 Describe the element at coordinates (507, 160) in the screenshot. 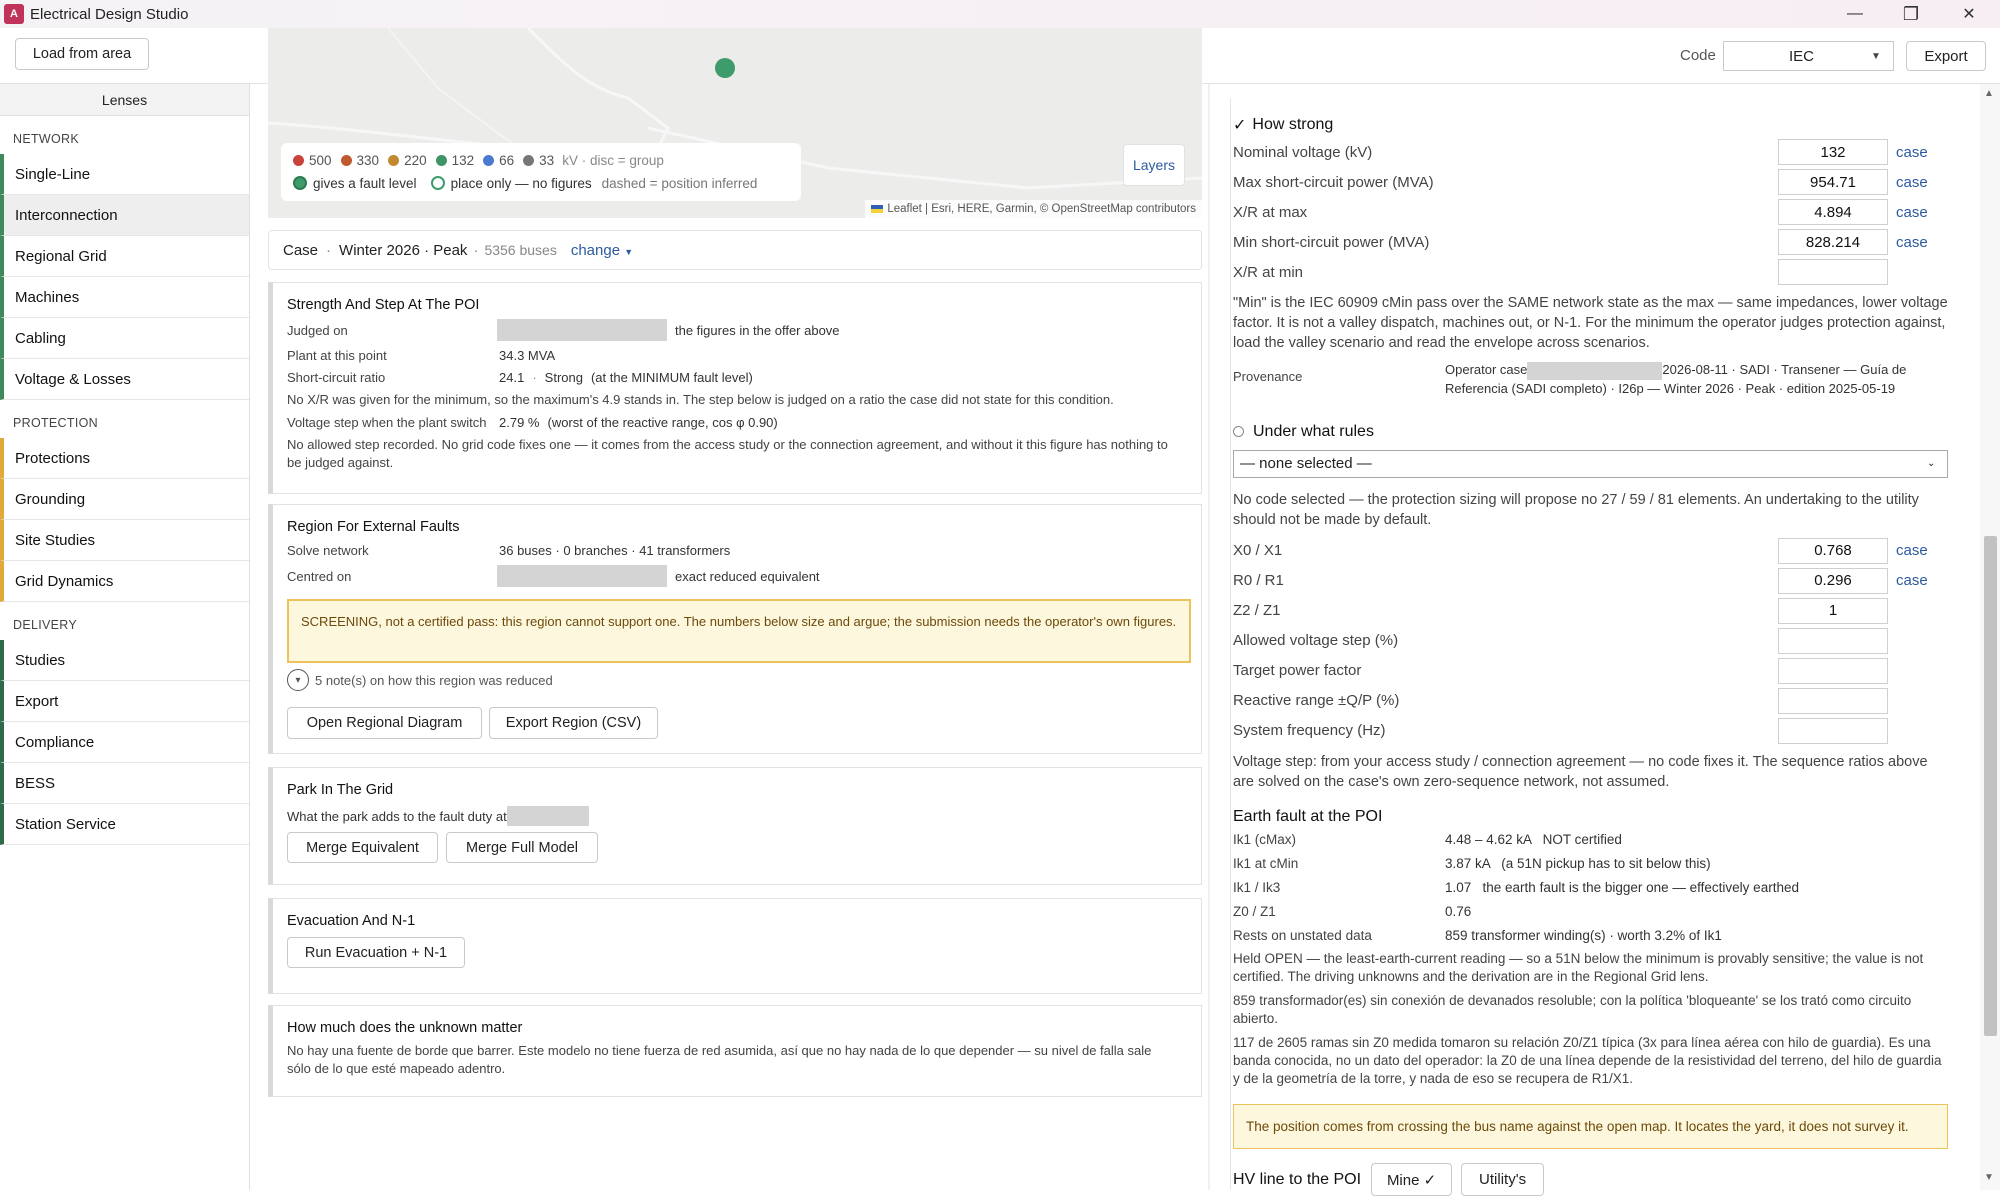

I see `kv-level: 66` at that location.